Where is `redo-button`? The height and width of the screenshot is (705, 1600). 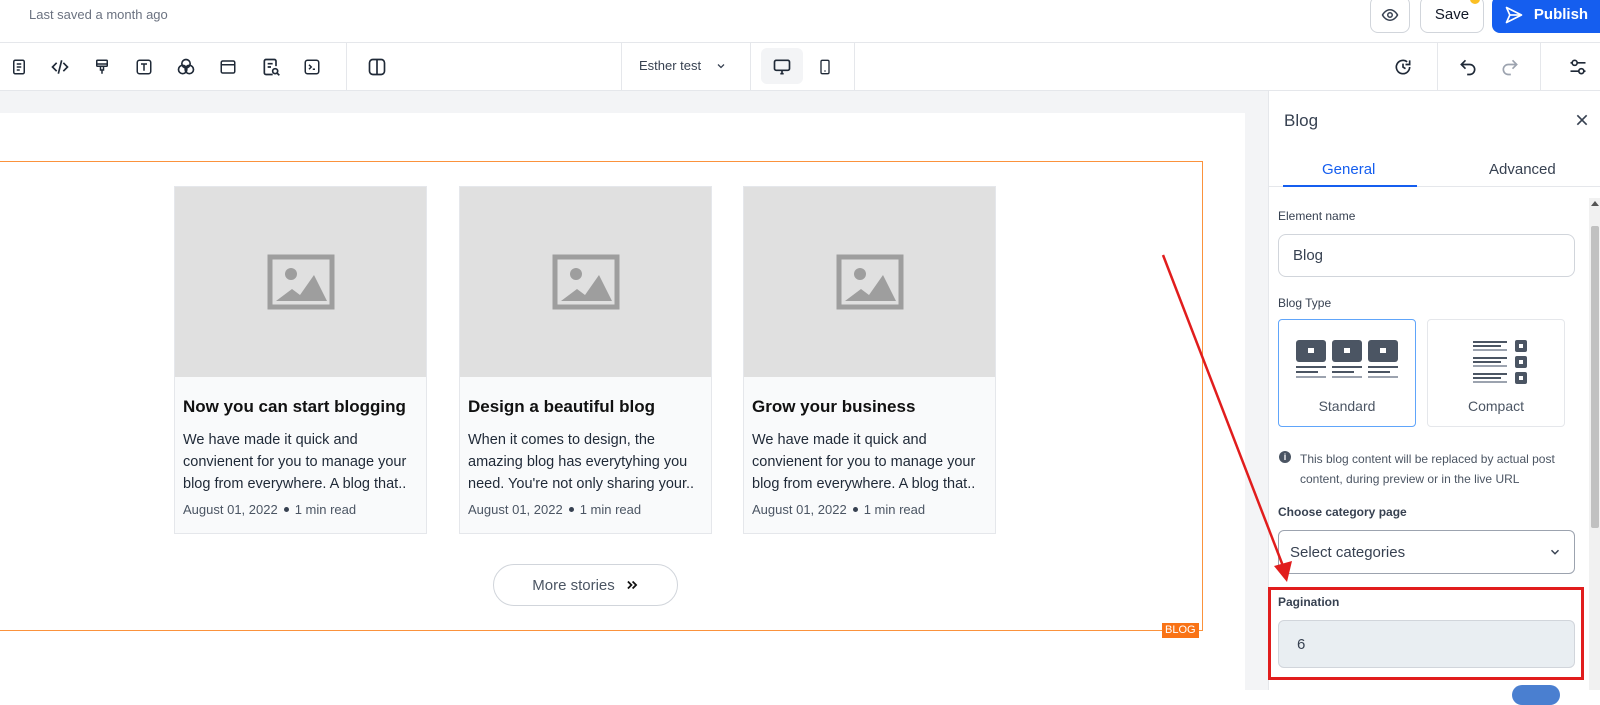
redo-button is located at coordinates (1510, 67).